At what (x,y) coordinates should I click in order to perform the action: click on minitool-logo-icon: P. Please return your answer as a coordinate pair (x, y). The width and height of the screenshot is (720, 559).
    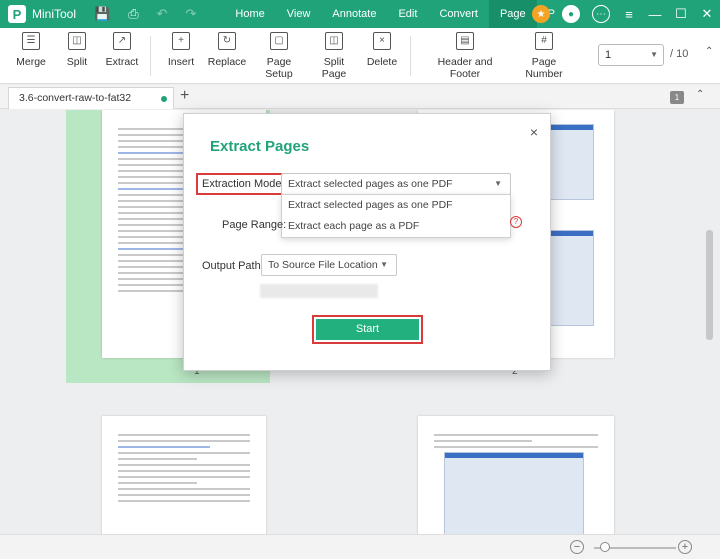
    Looking at the image, I should click on (17, 14).